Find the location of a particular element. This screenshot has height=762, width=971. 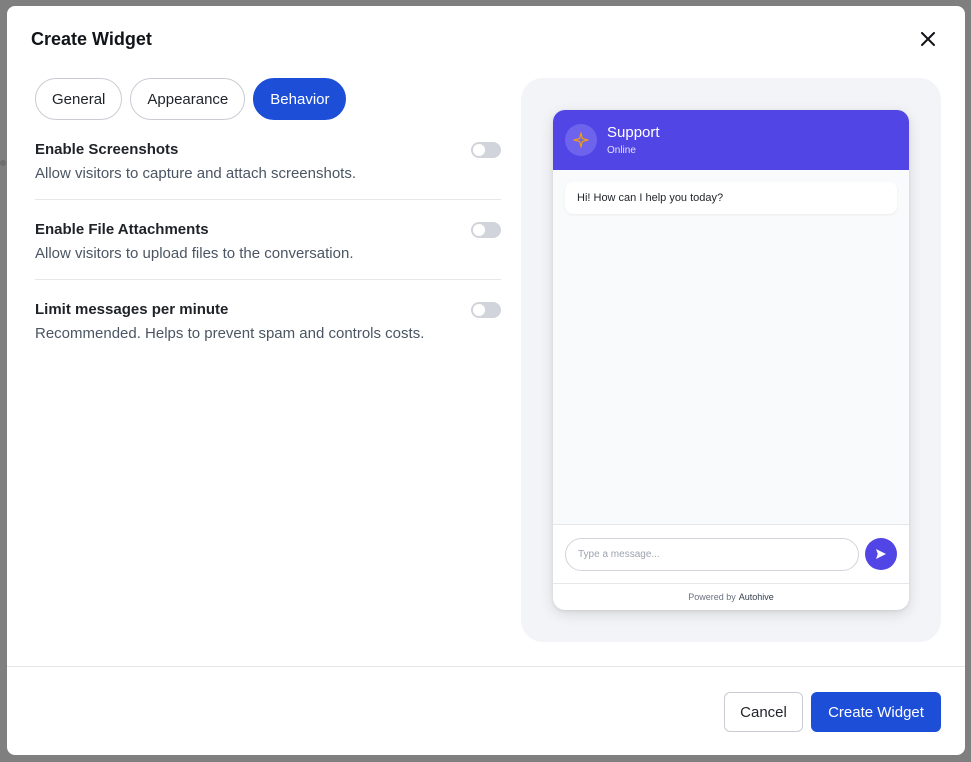

dialog-header: Create Widget is located at coordinates (486, 39).